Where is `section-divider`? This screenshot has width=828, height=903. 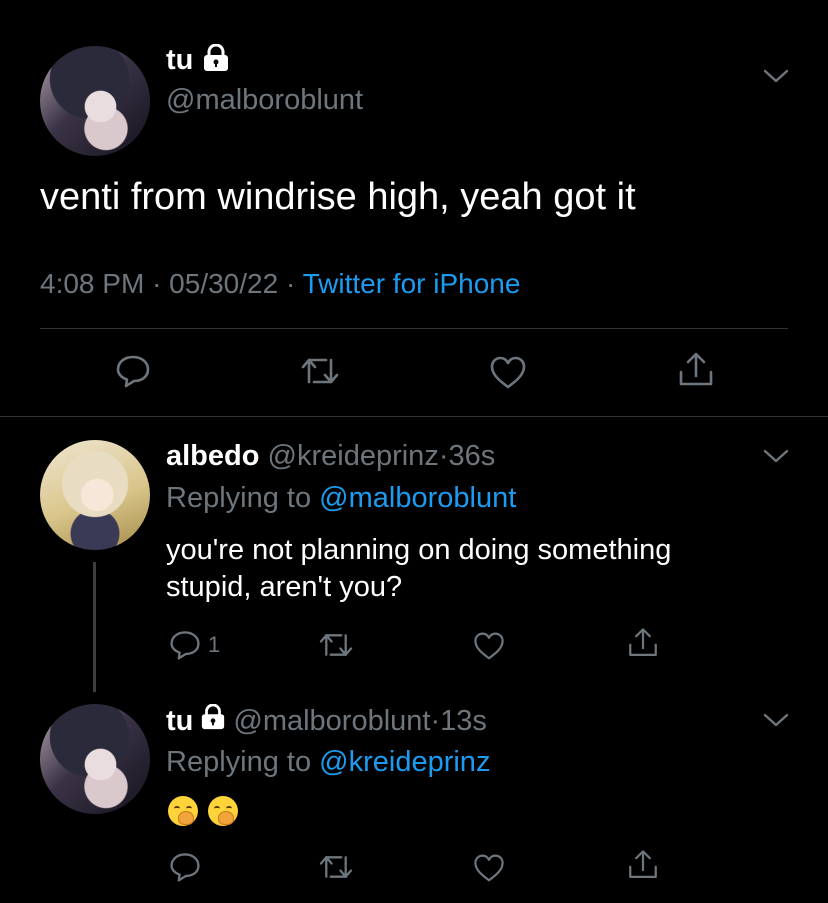
section-divider is located at coordinates (414, 416).